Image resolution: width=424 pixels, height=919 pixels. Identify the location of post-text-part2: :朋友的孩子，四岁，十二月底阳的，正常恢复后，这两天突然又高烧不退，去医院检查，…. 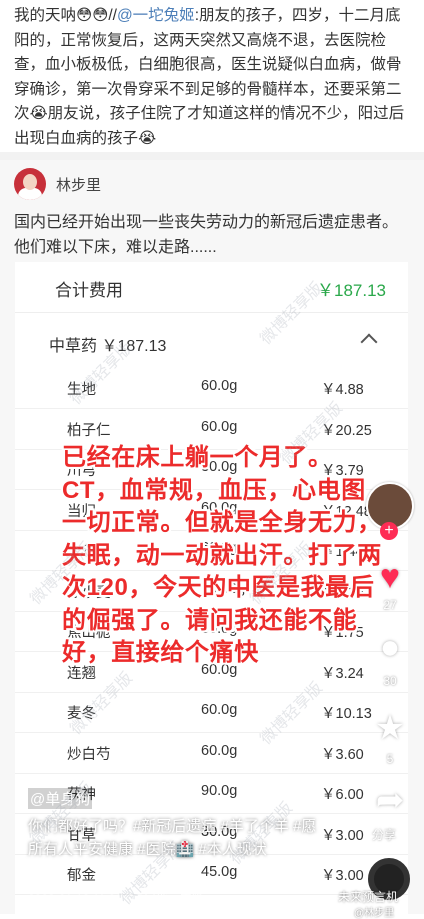
(209, 77).